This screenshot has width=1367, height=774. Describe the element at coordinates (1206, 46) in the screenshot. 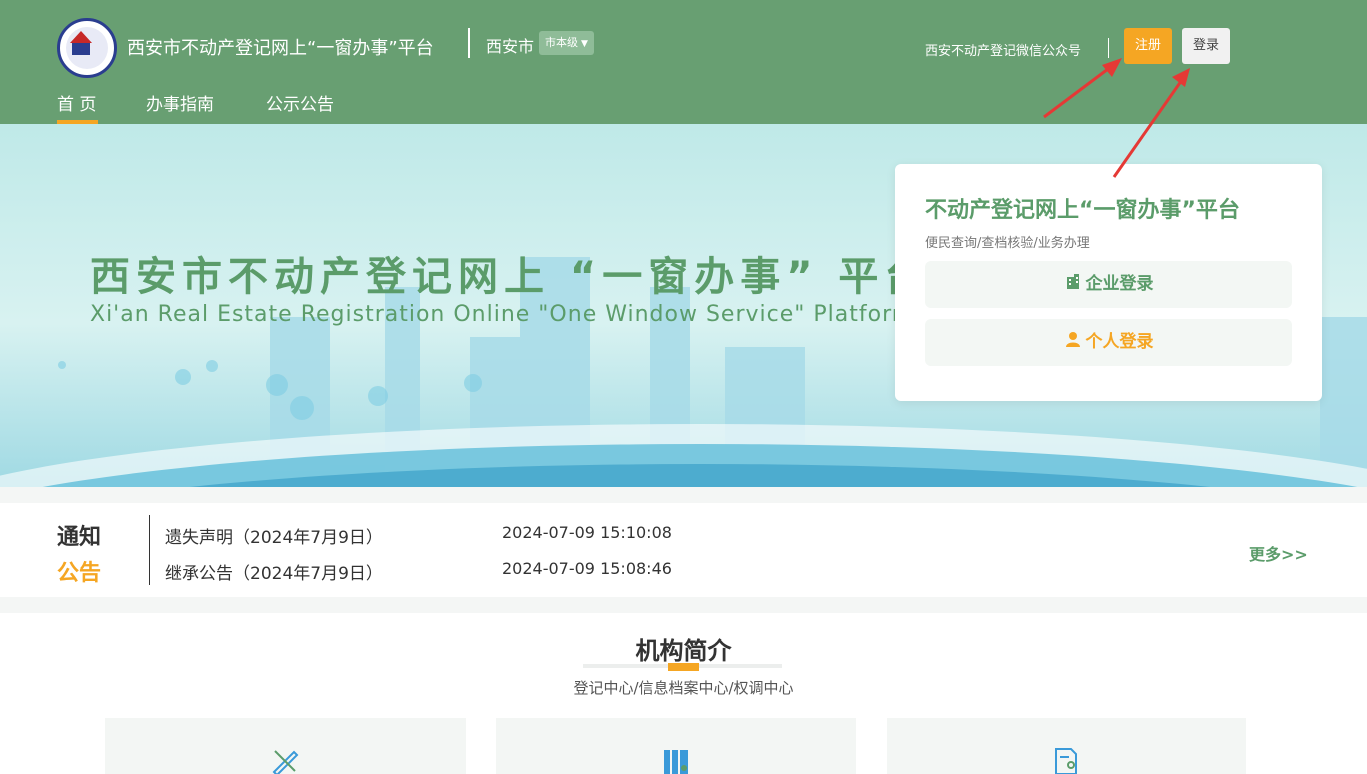

I see `login-button: 登录` at that location.